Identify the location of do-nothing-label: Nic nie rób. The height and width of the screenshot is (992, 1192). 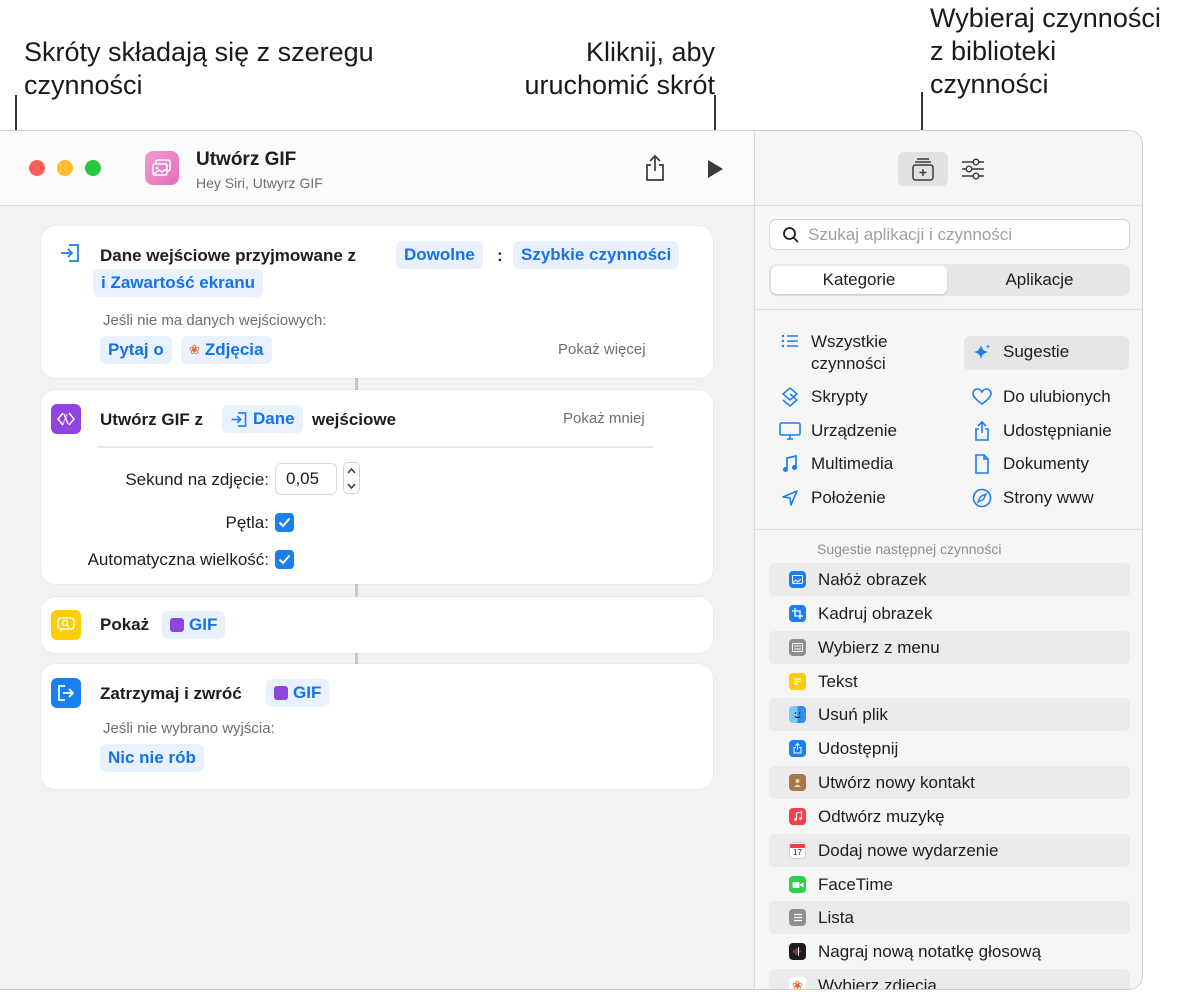
(152, 757).